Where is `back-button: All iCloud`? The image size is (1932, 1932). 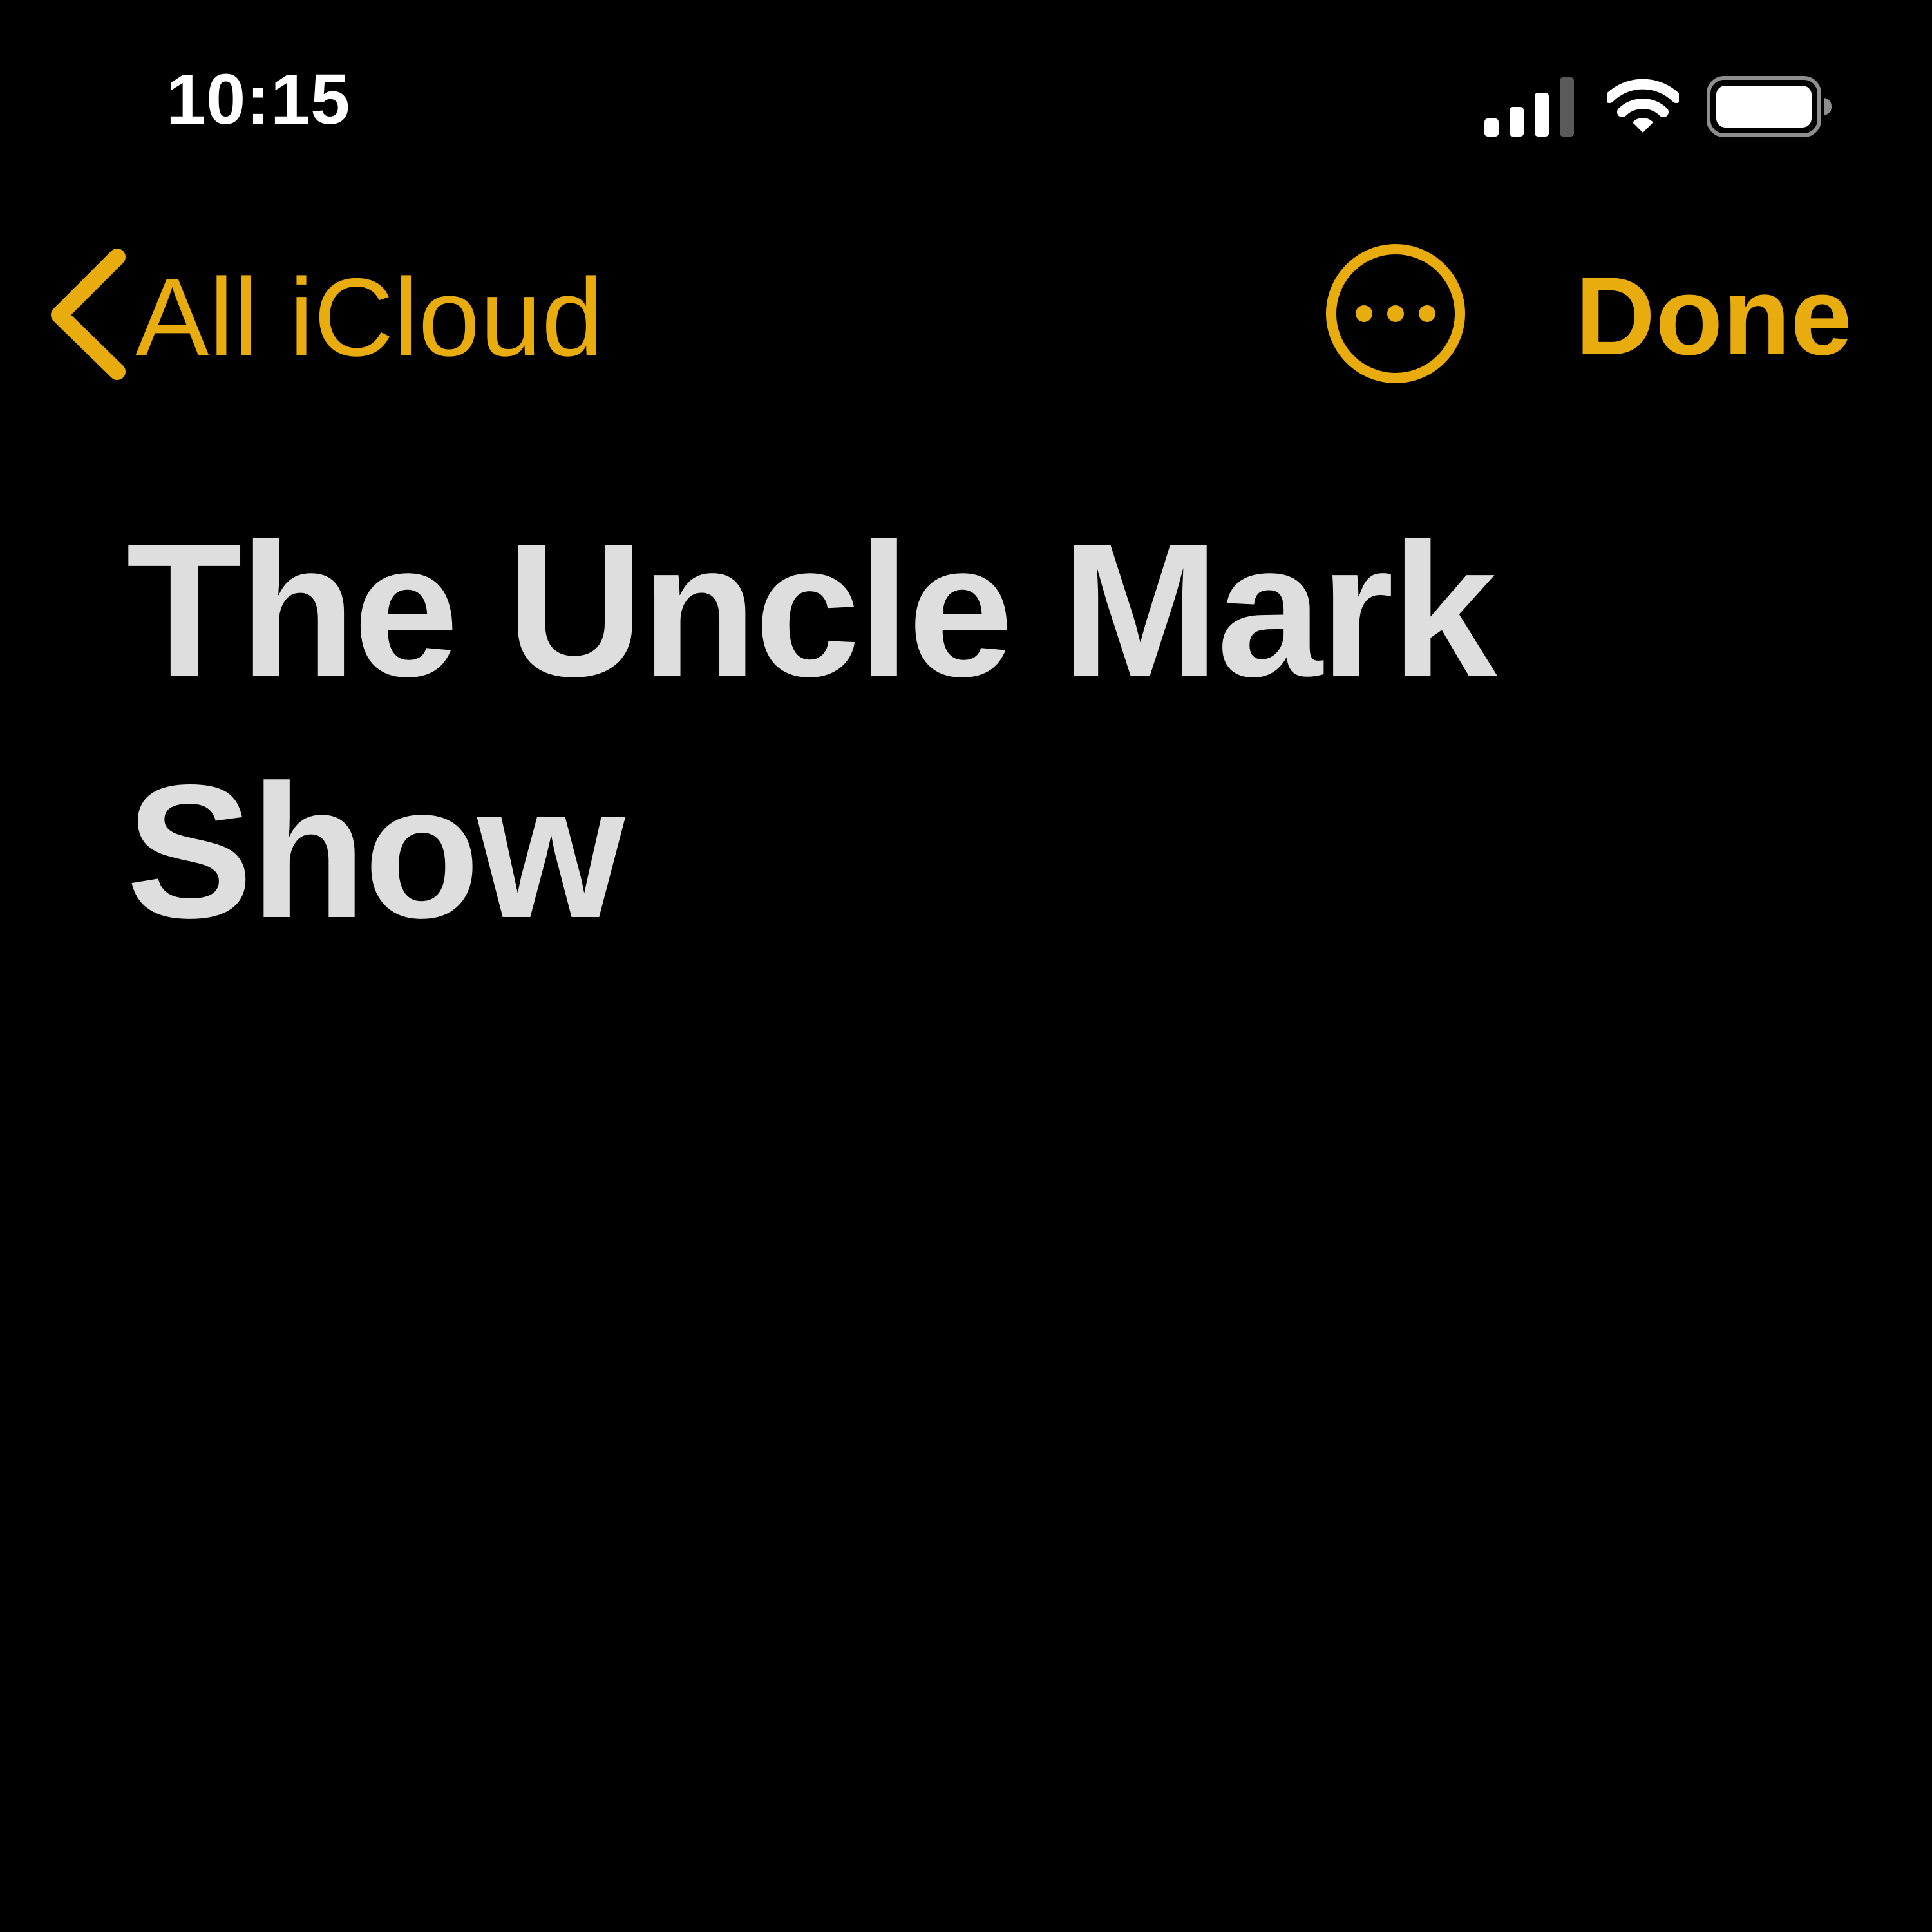
back-button: All iCloud is located at coordinates (324, 314).